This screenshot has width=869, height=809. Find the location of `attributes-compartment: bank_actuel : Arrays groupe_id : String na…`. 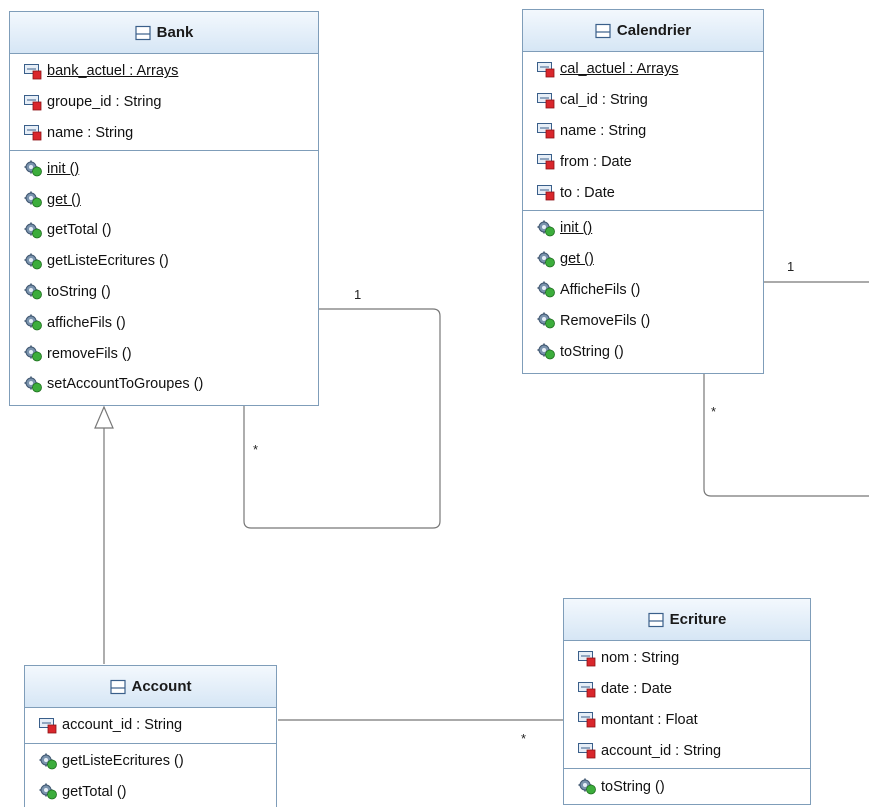

attributes-compartment: bank_actuel : Arrays groupe_id : String na… is located at coordinates (164, 103).